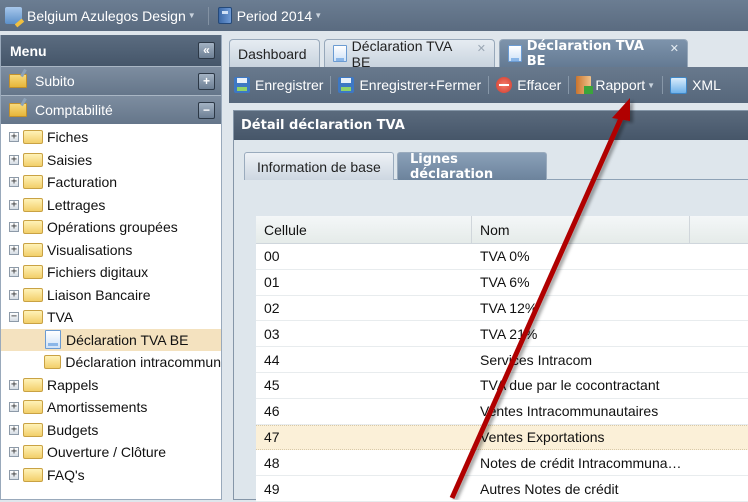 This screenshot has height=502, width=748. I want to click on accordion-subito: Subito +, so click(111, 80).